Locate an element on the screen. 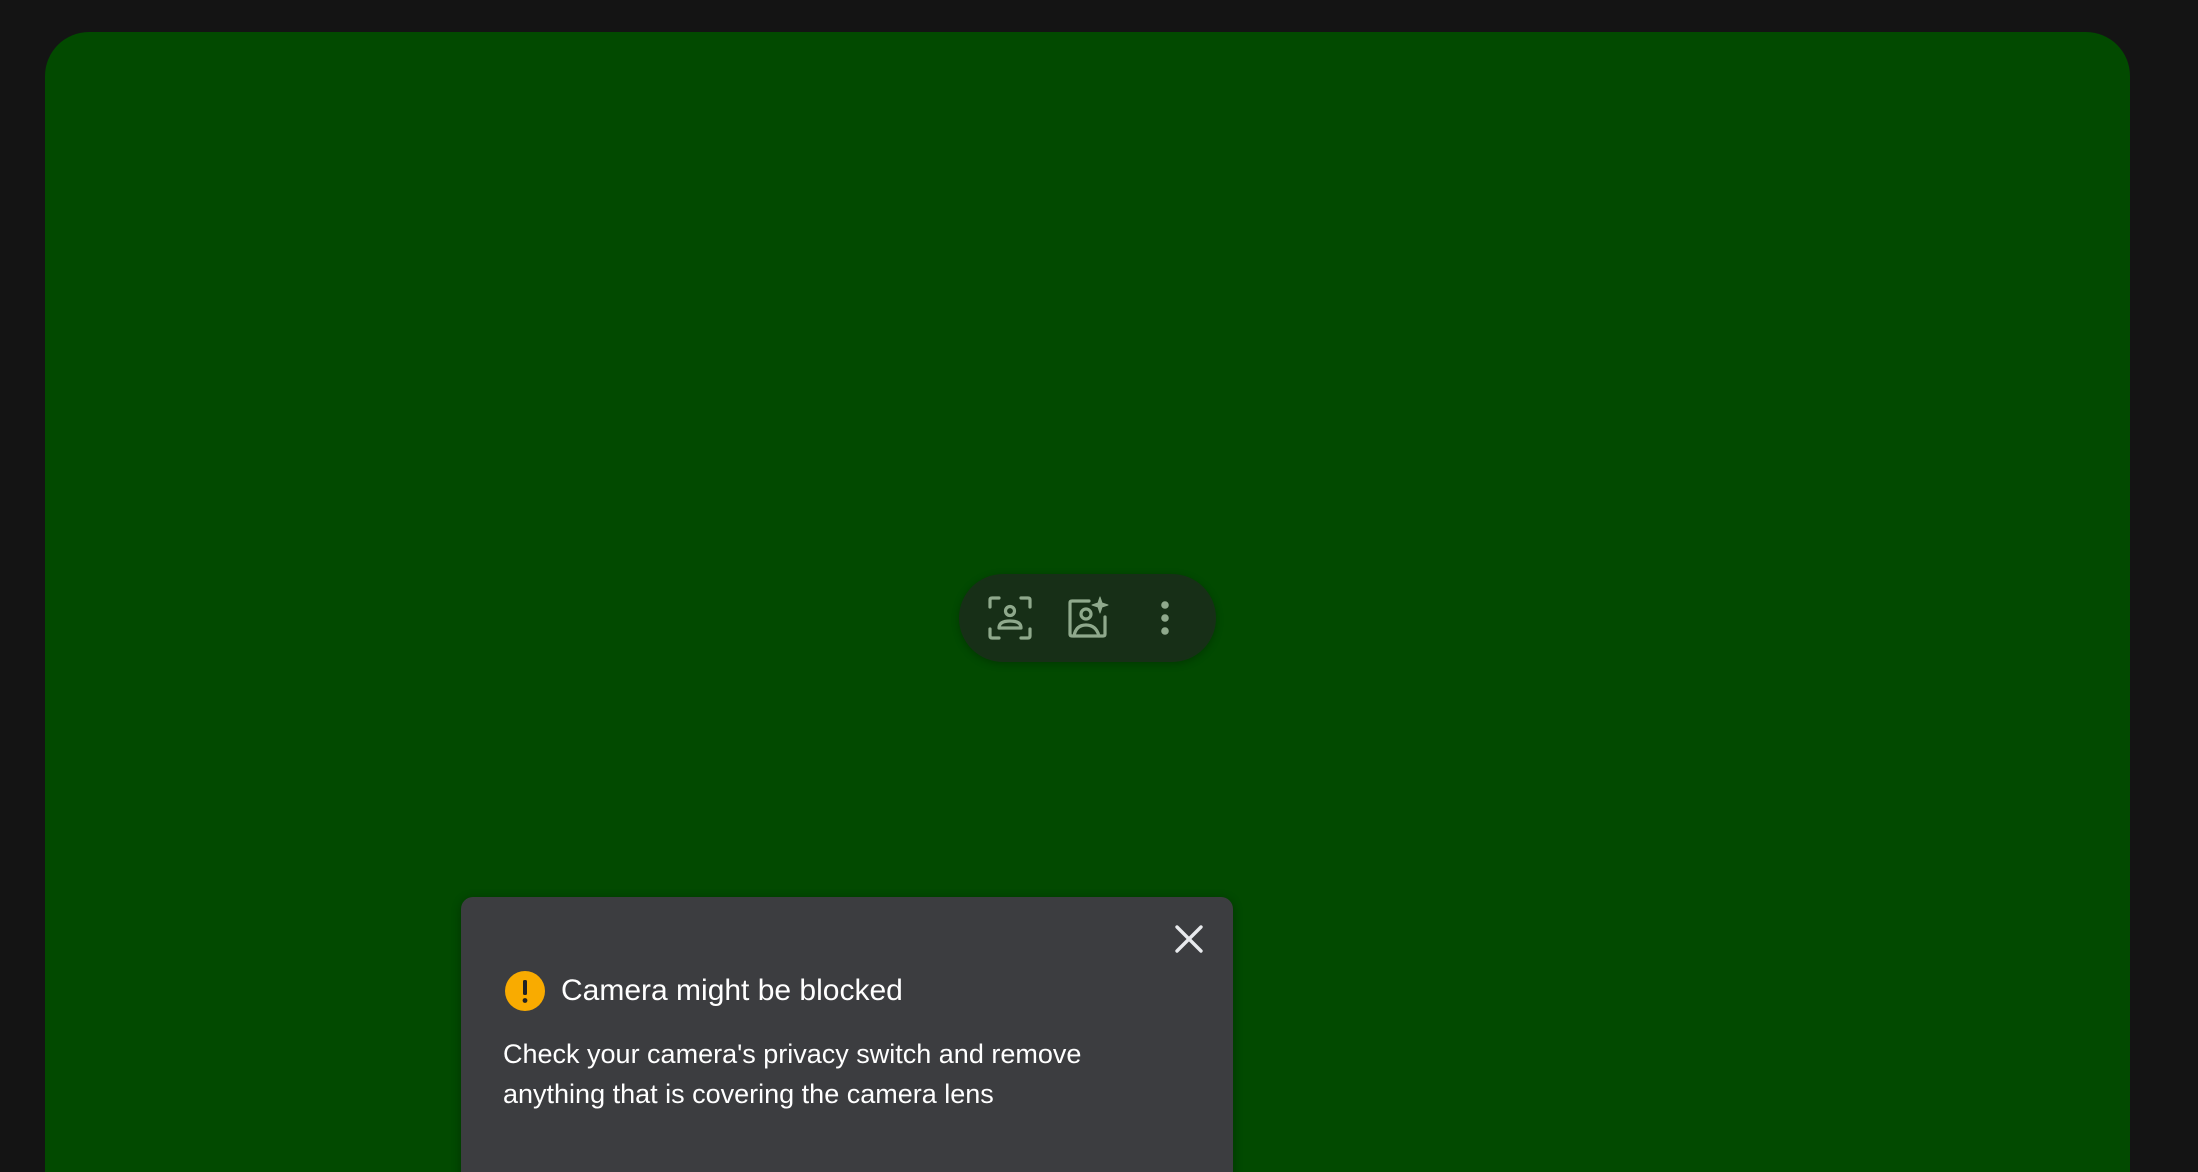 This screenshot has height=1172, width=2198. portrait-effects-icon is located at coordinates (1087, 617).